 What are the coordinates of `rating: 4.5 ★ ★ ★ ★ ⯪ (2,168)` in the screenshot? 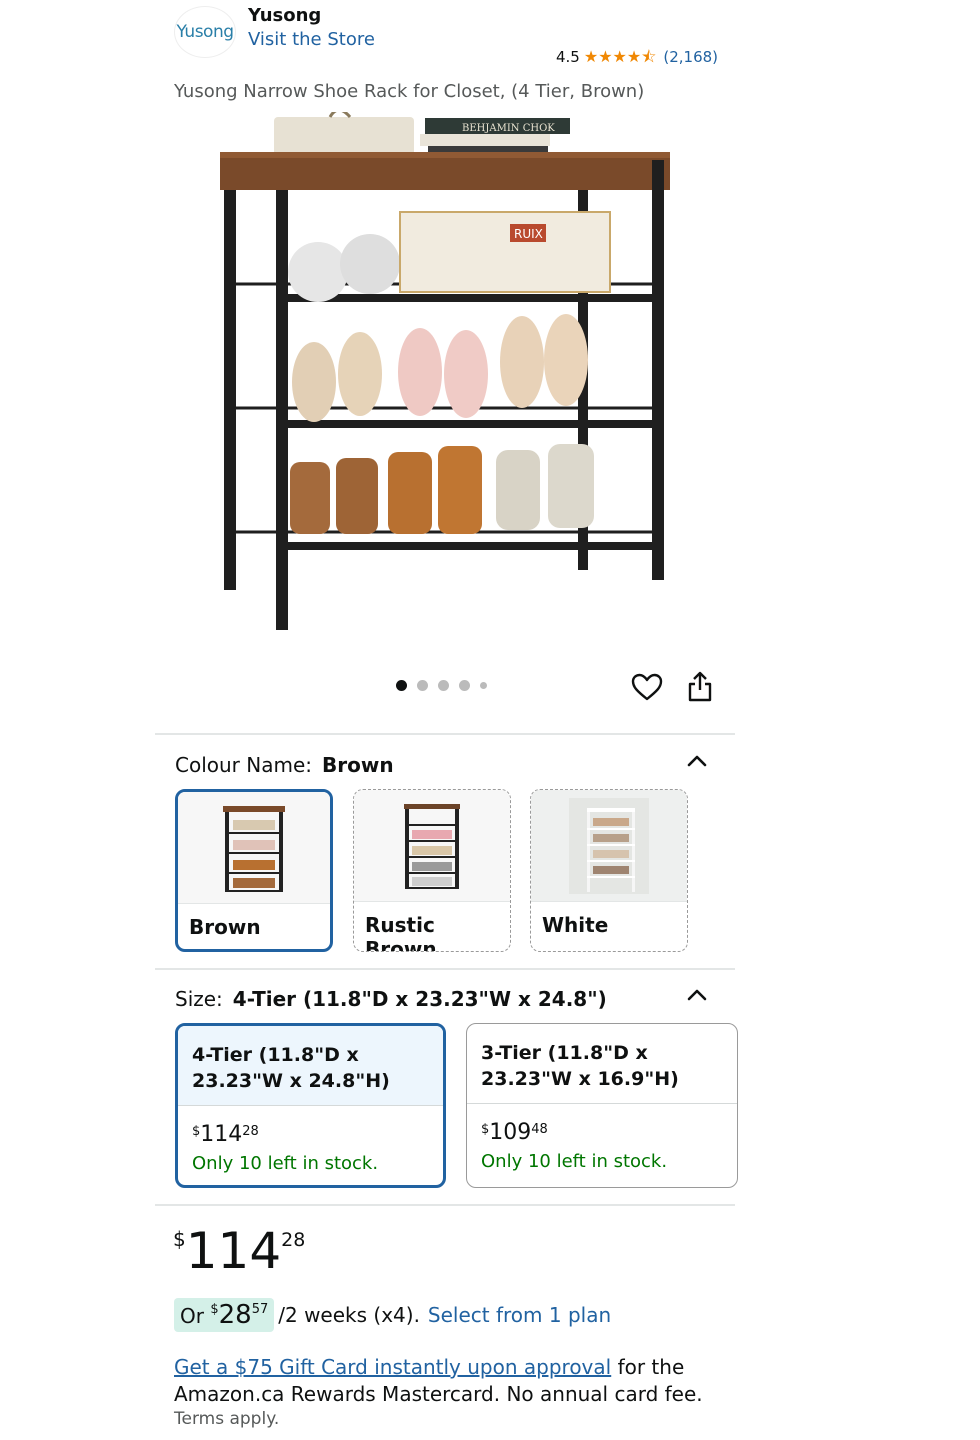 It's located at (637, 57).